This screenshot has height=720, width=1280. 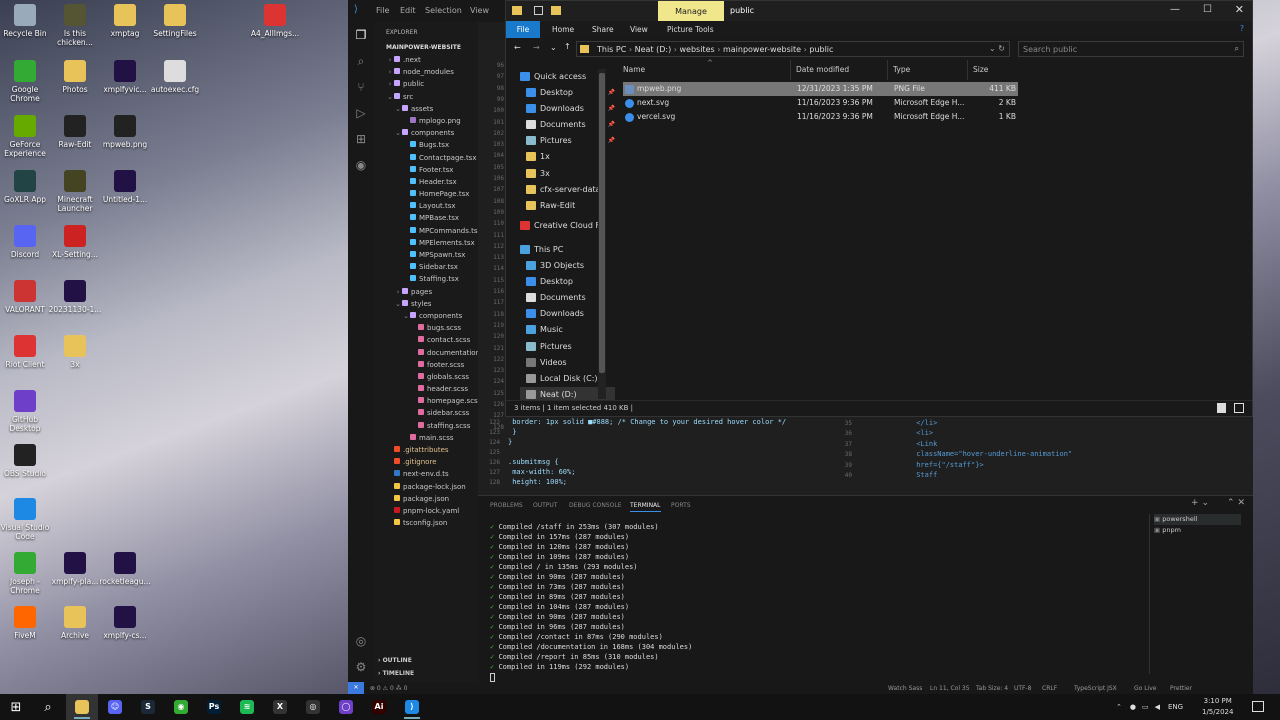 What do you see at coordinates (602, 234) in the screenshot?
I see `nav-scrollbar` at bounding box center [602, 234].